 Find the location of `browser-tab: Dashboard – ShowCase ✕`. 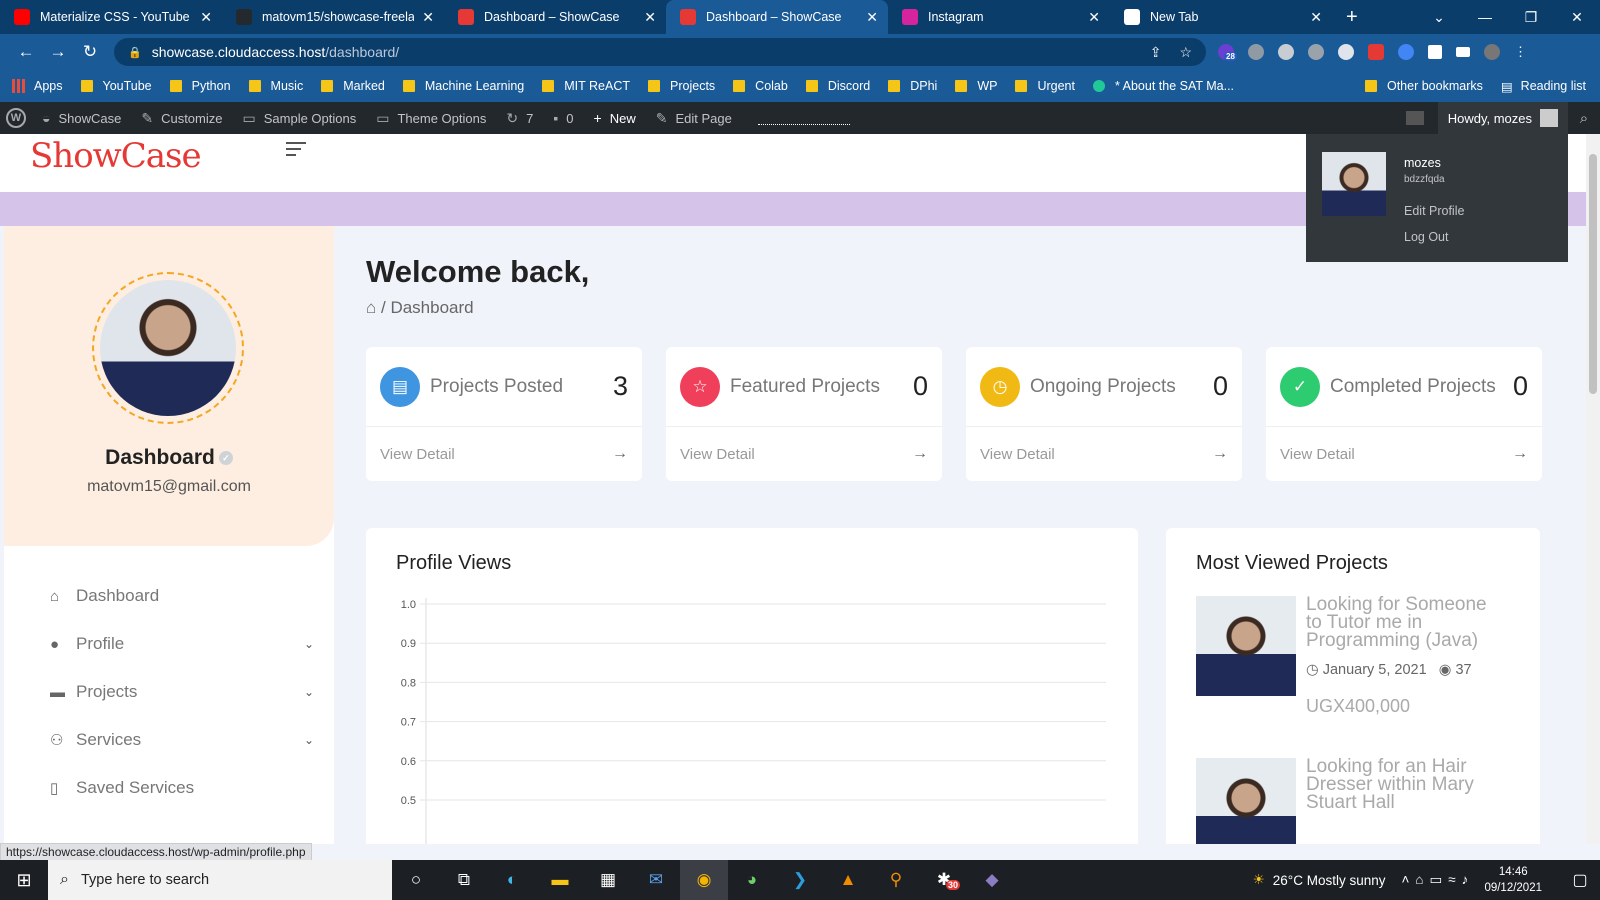

browser-tab: Dashboard – ShowCase ✕ is located at coordinates (555, 17).